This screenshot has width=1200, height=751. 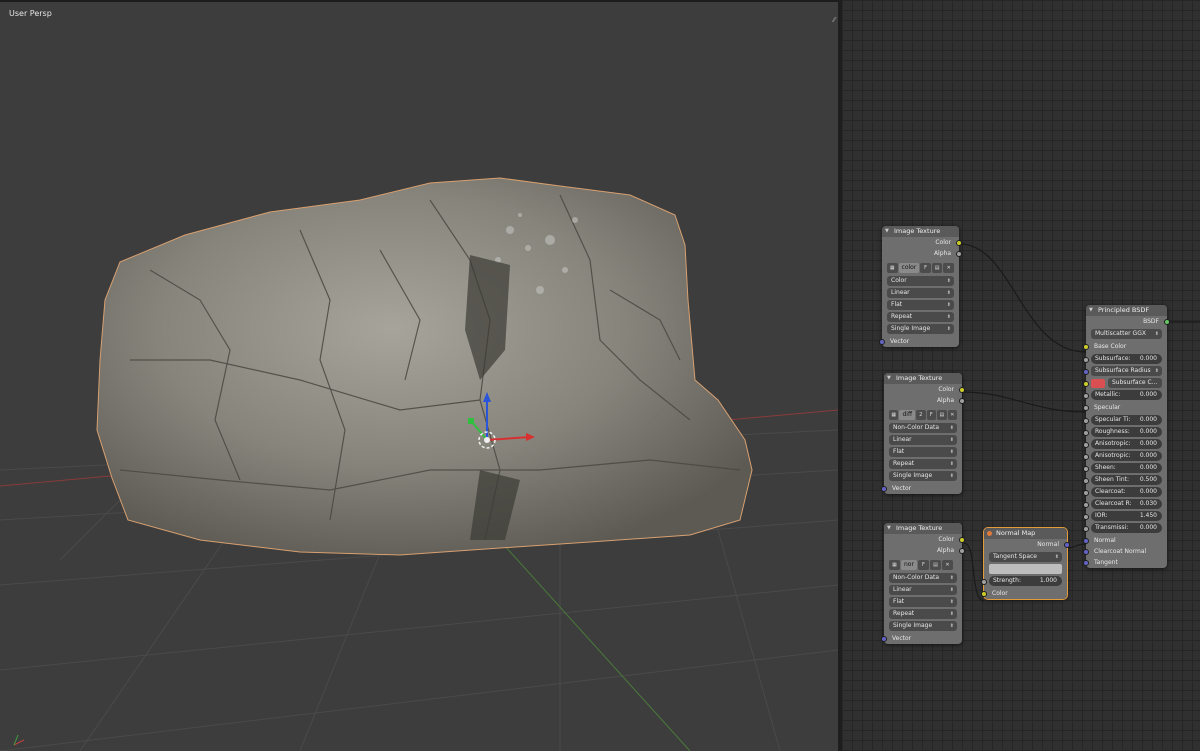 What do you see at coordinates (1025, 569) in the screenshot?
I see `uv-map-field` at bounding box center [1025, 569].